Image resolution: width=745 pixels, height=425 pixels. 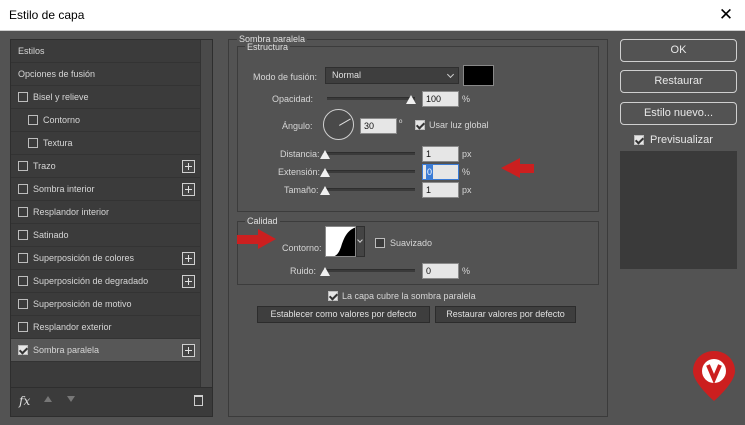 What do you see at coordinates (430, 172) in the screenshot?
I see `spread-value: 0` at bounding box center [430, 172].